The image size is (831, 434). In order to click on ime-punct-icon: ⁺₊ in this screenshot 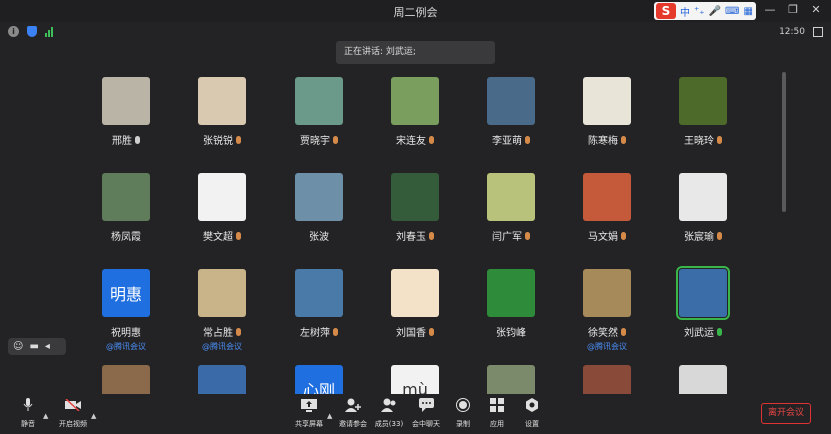, I will do `click(699, 11)`.